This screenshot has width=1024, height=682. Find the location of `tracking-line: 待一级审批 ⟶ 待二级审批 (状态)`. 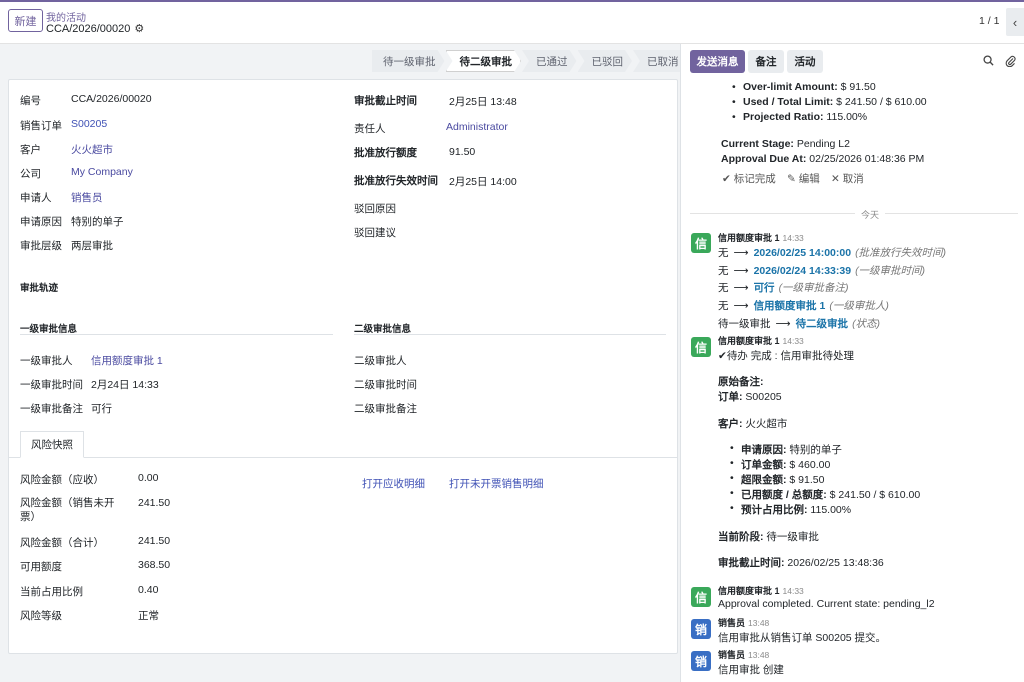

tracking-line: 待一级审批 ⟶ 待二级审批 (状态) is located at coordinates (799, 324).